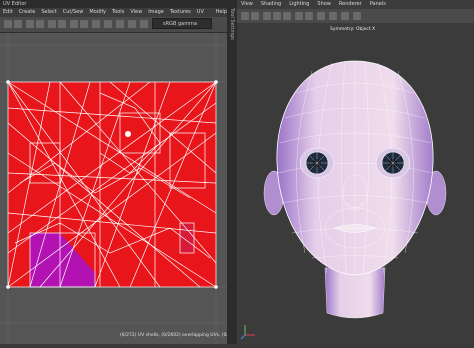  Describe the element at coordinates (267, 16) in the screenshot. I see `grid-toggle-icon` at that location.